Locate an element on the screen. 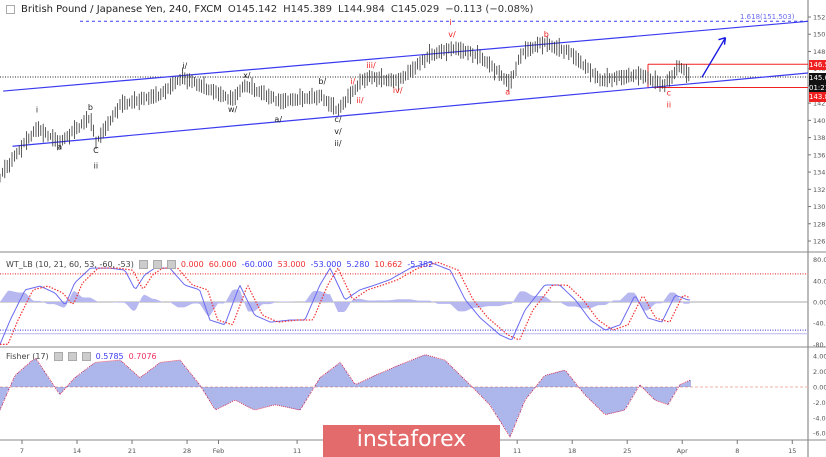  time-tick-label: 18 is located at coordinates (572, 451).